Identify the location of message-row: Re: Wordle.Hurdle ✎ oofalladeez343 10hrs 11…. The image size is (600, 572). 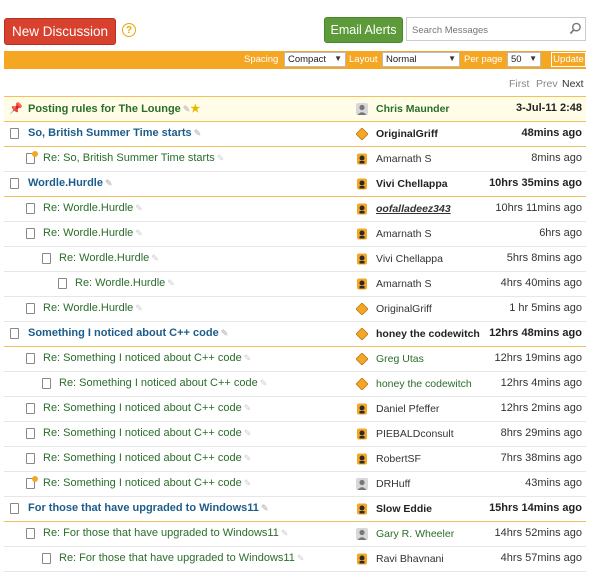
(295, 209).